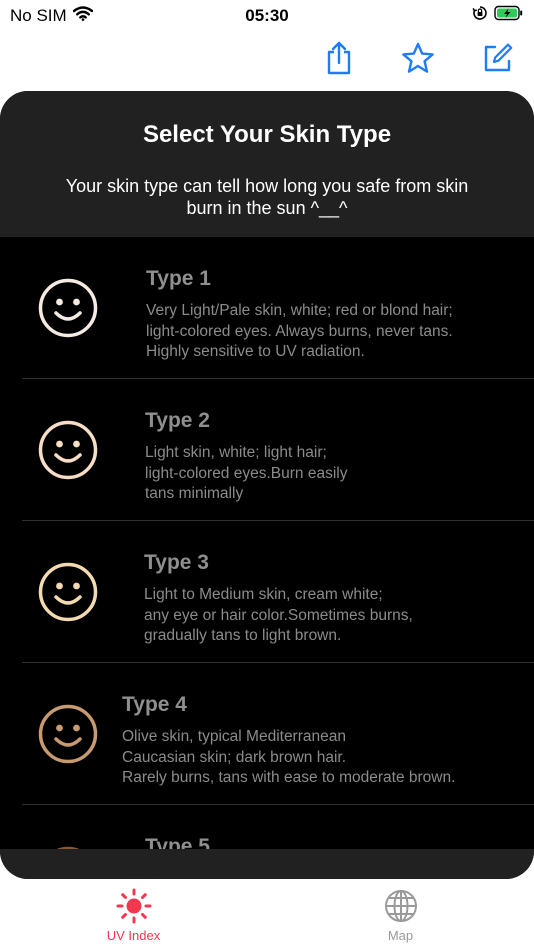 This screenshot has height=950, width=534. I want to click on nav-bar, so click(418, 58).